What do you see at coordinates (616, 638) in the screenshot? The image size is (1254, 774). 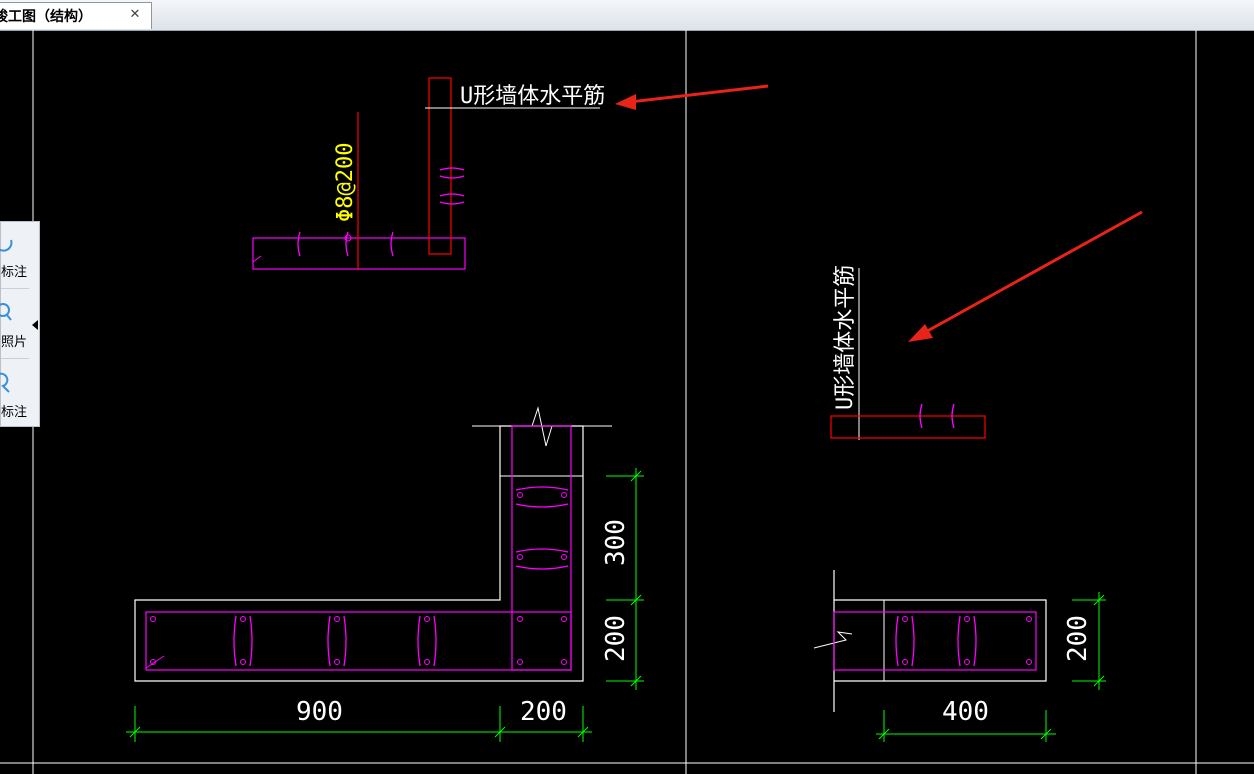 I see `dim-200-vertical: 200` at bounding box center [616, 638].